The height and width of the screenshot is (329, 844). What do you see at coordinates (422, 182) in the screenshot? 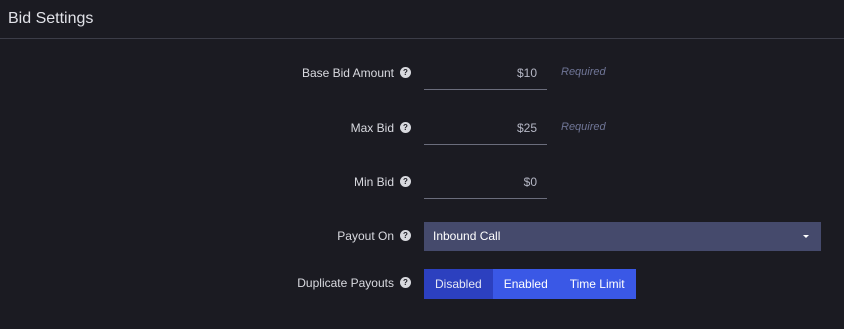
I see `min-bid-row: Min Bid ?` at bounding box center [422, 182].